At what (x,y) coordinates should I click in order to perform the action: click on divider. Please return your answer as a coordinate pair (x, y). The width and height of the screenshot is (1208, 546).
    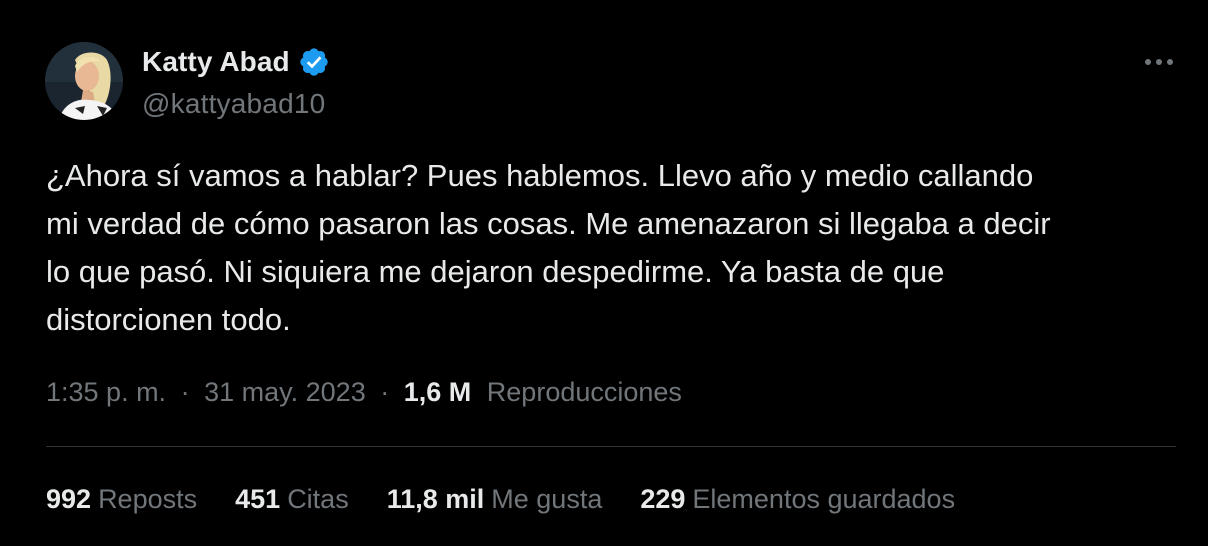
    Looking at the image, I should click on (611, 446).